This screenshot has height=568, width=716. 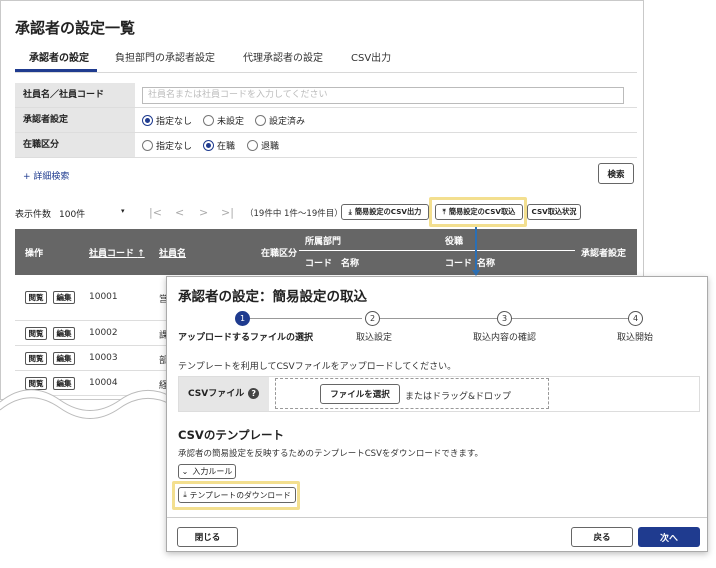 I want to click on pointer-arrow-line, so click(x=476, y=250).